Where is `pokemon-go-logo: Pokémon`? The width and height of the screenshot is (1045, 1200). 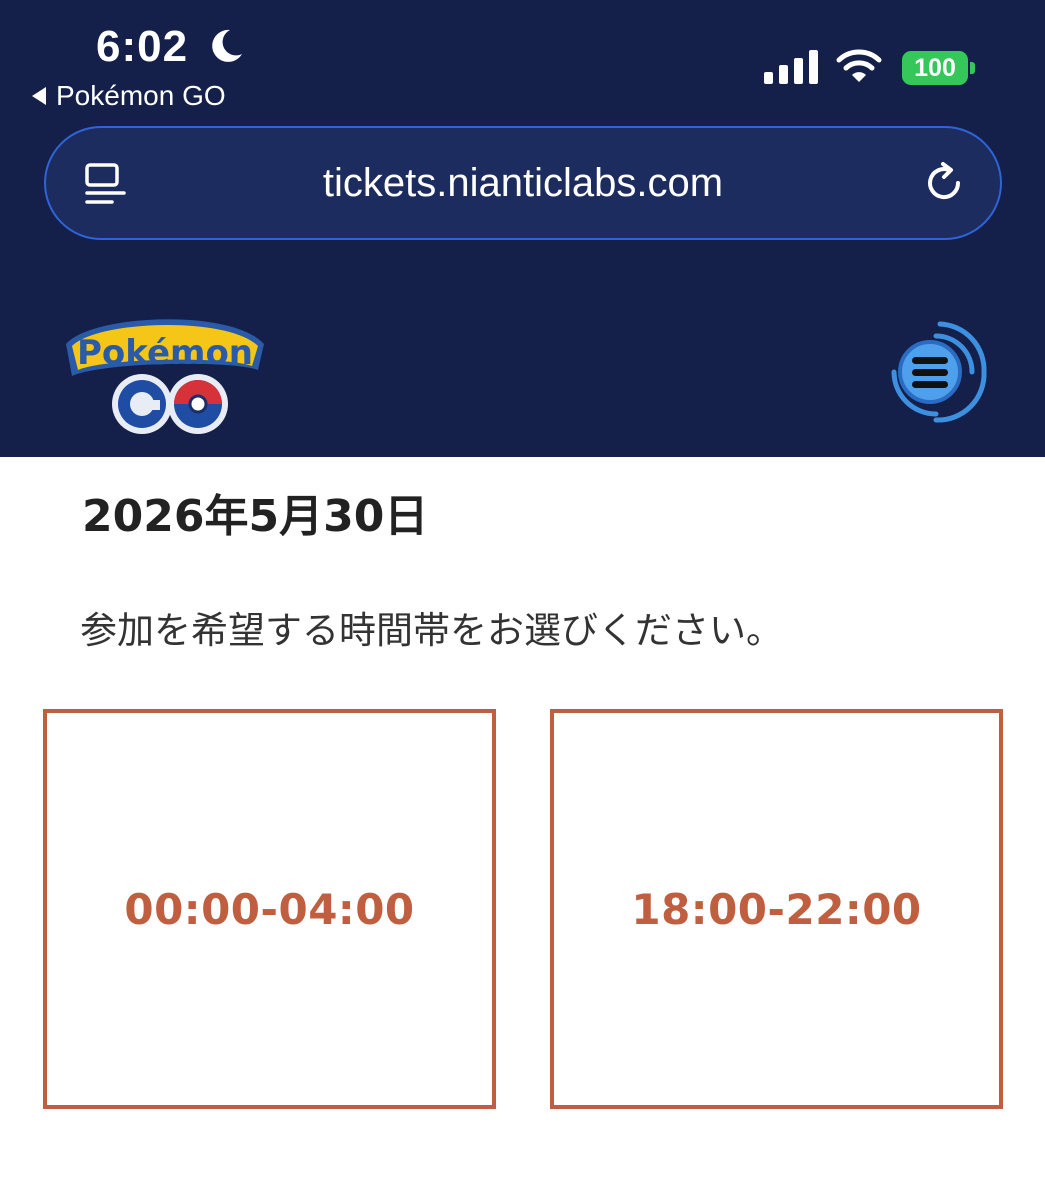 pokemon-go-logo: Pokémon is located at coordinates (165, 371).